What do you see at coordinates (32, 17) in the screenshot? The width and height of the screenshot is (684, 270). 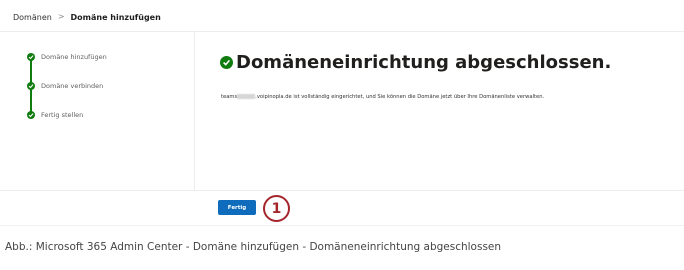 I see `breadcrumb-link-domains: Domänen` at bounding box center [32, 17].